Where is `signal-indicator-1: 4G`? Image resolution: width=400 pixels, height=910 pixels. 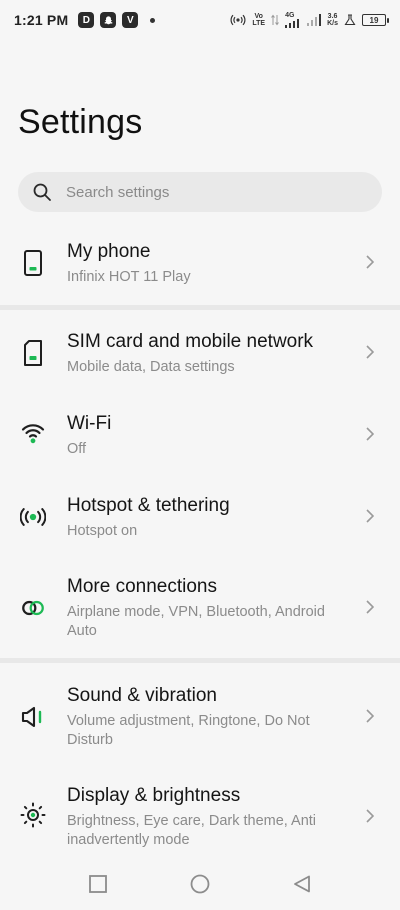 signal-indicator-1: 4G is located at coordinates (293, 20).